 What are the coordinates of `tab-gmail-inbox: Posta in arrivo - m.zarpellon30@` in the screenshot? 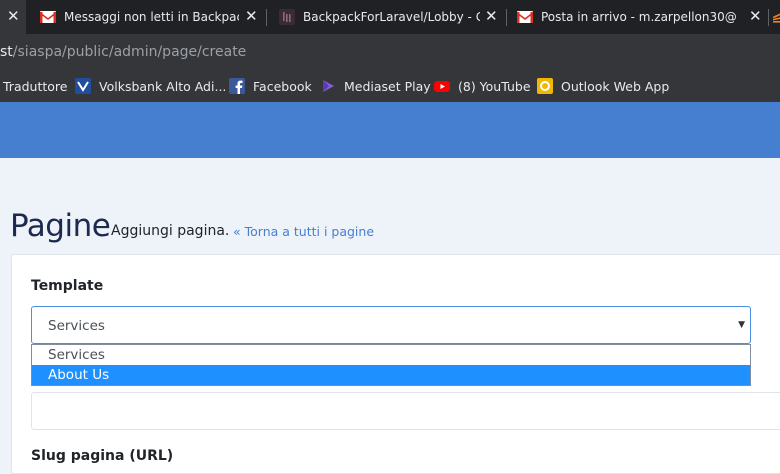 It's located at (630, 17).